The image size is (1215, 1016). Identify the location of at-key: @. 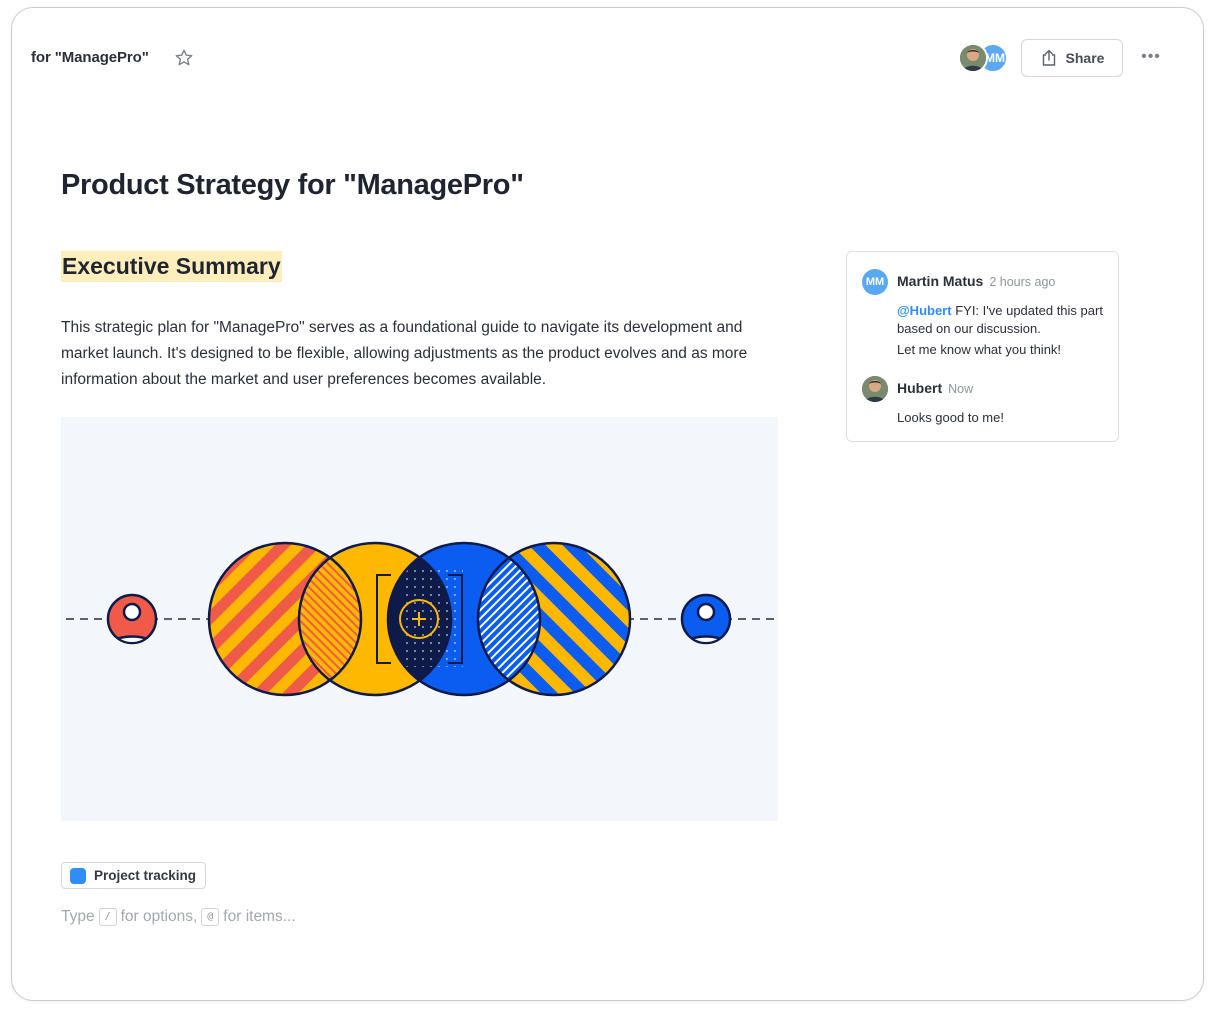
(210, 917).